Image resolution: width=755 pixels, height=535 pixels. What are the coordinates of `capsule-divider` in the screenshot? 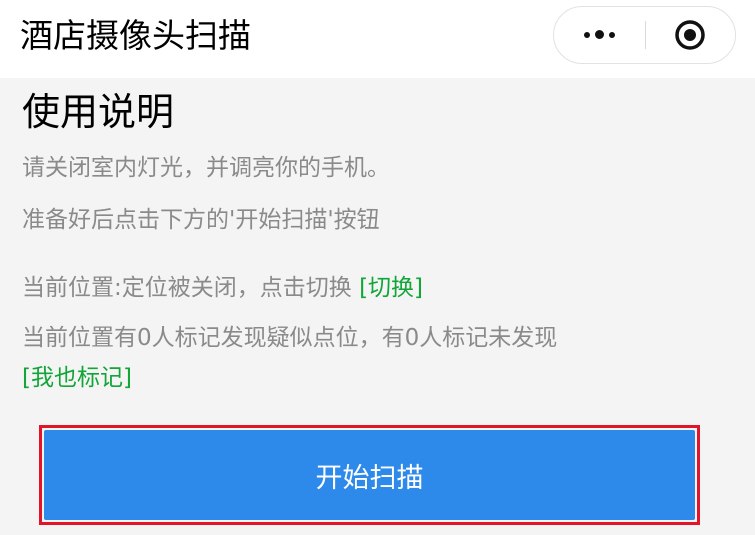 It's located at (645, 35).